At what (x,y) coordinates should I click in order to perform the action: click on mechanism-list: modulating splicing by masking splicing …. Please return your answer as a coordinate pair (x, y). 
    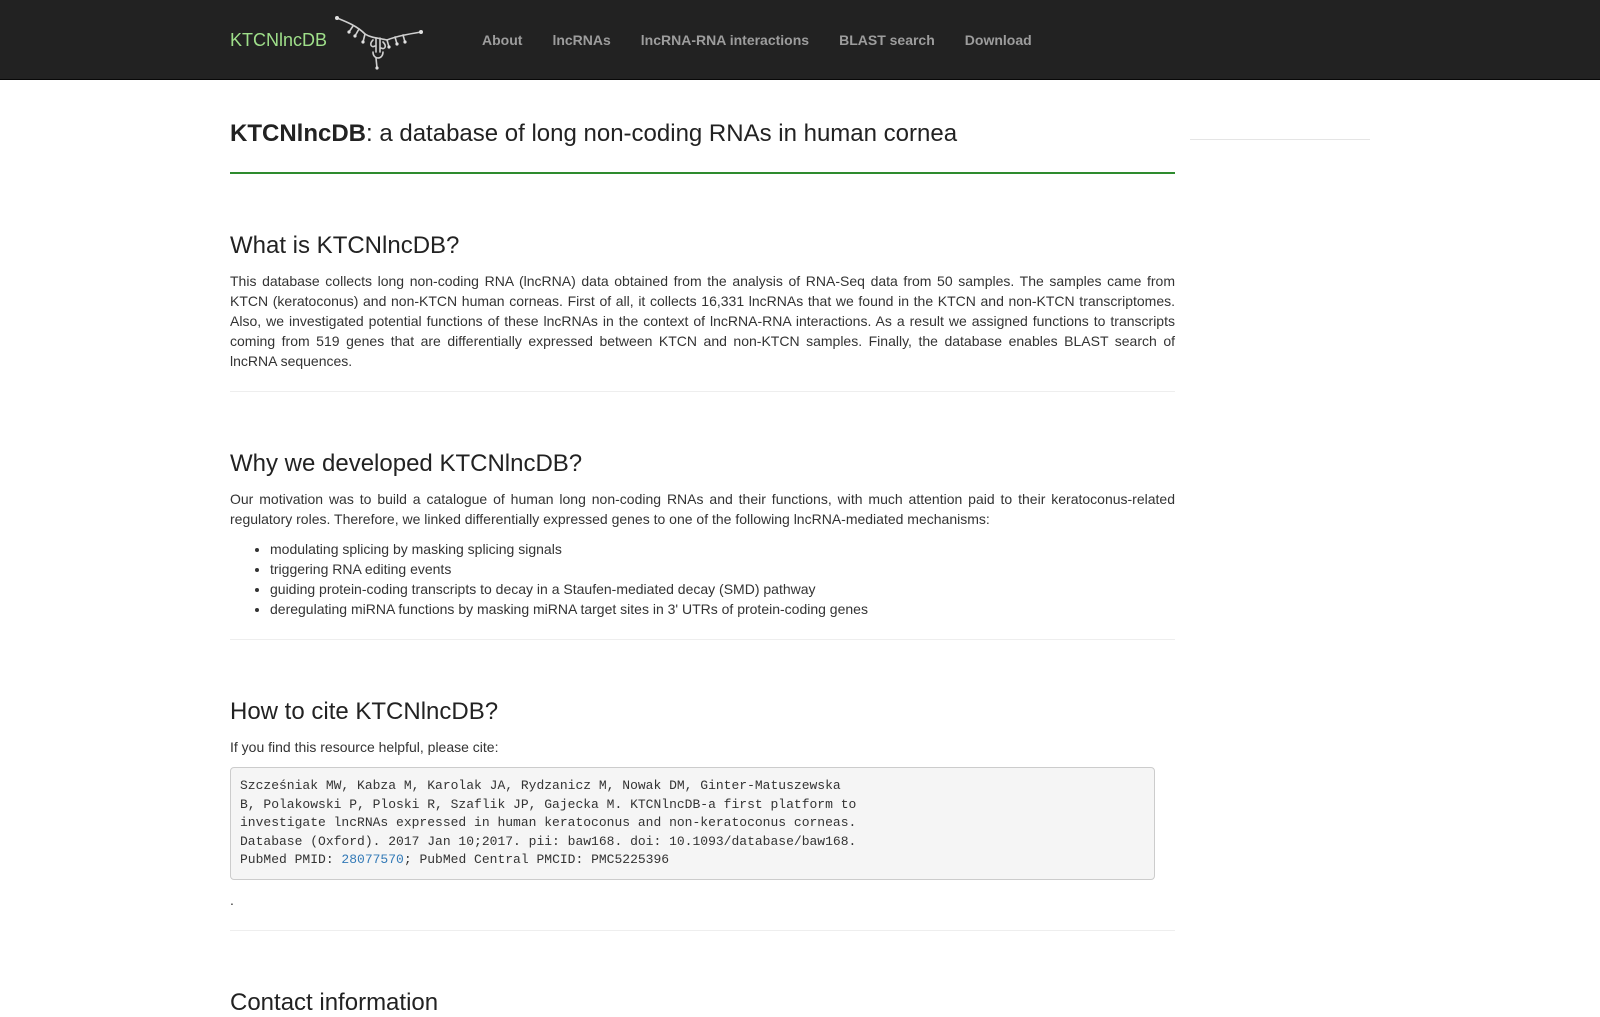
    Looking at the image, I should click on (702, 579).